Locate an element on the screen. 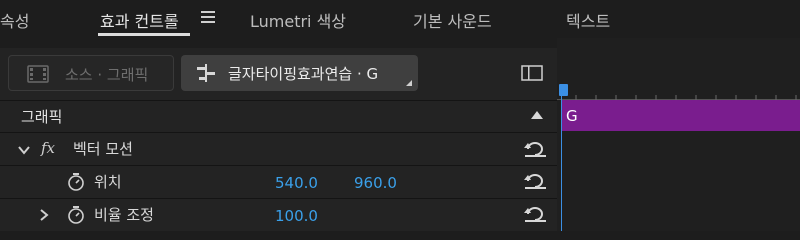 Image resolution: width=800 pixels, height=240 pixels. film-icon is located at coordinates (38, 74).